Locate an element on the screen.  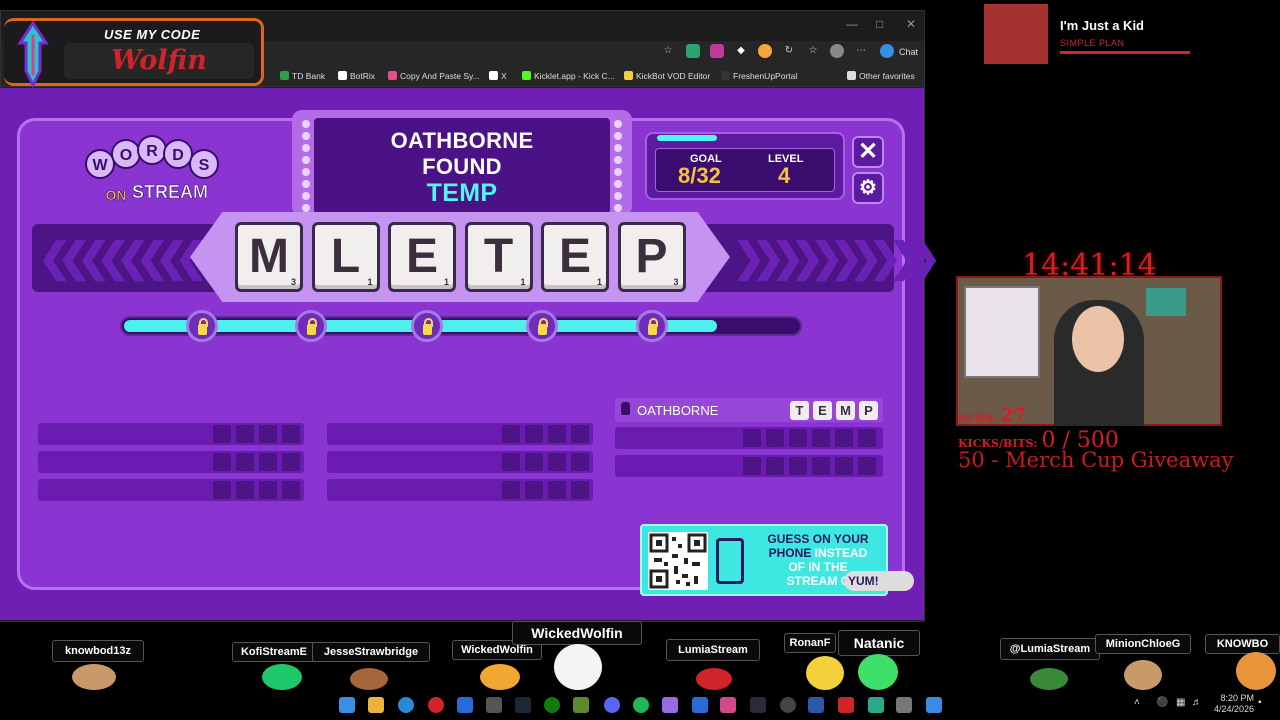
letter-tile: P3 is located at coordinates (651, 257).